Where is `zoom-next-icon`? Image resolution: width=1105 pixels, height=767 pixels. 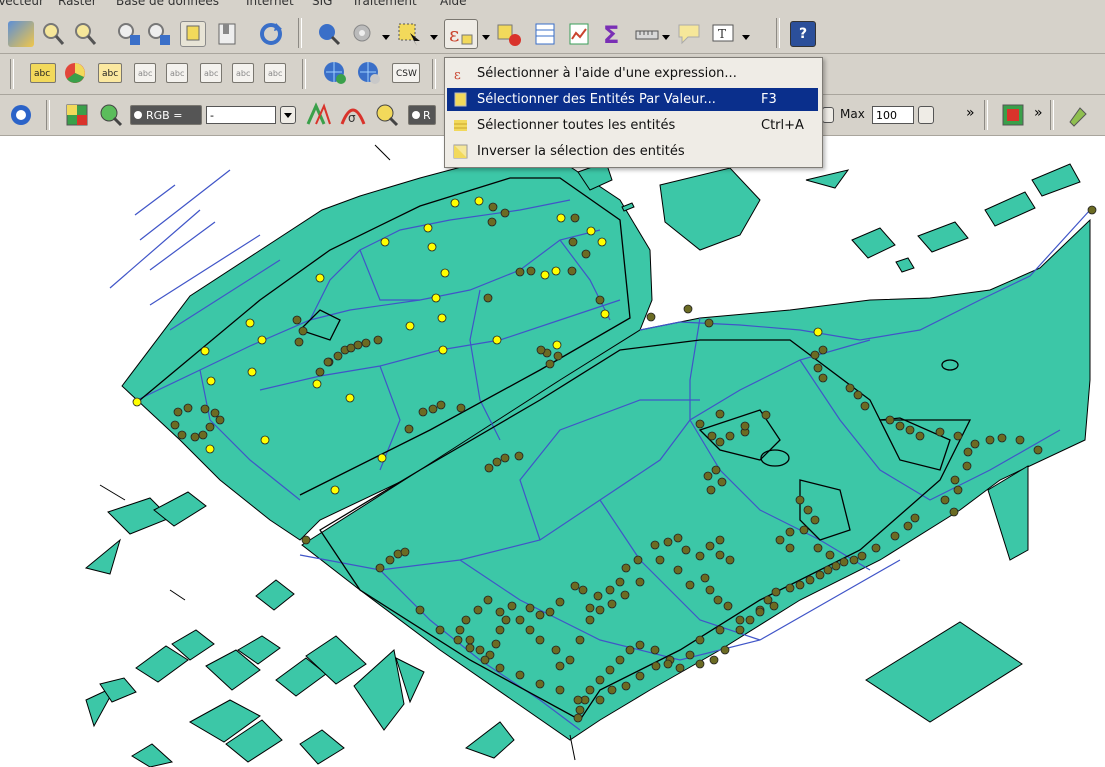
zoom-next-icon is located at coordinates (159, 34).